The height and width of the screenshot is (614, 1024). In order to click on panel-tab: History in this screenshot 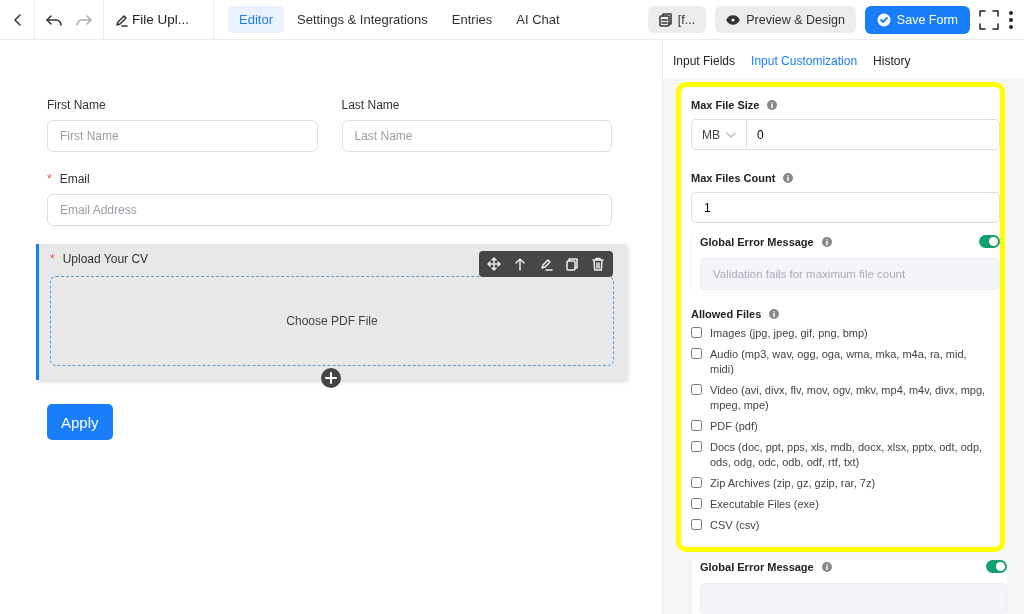, I will do `click(892, 61)`.